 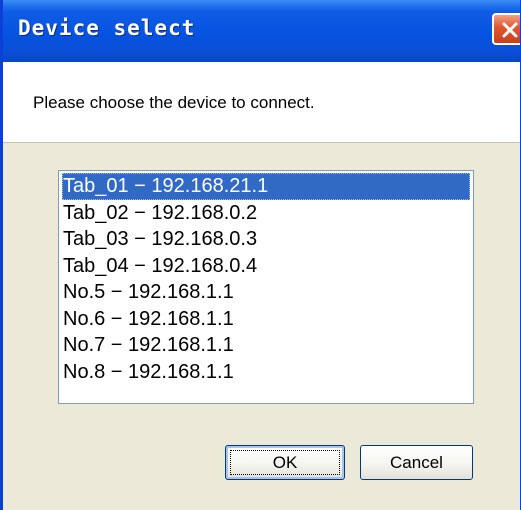 I want to click on device-list-item: No.7 − 192.168.1.1, so click(x=266, y=345).